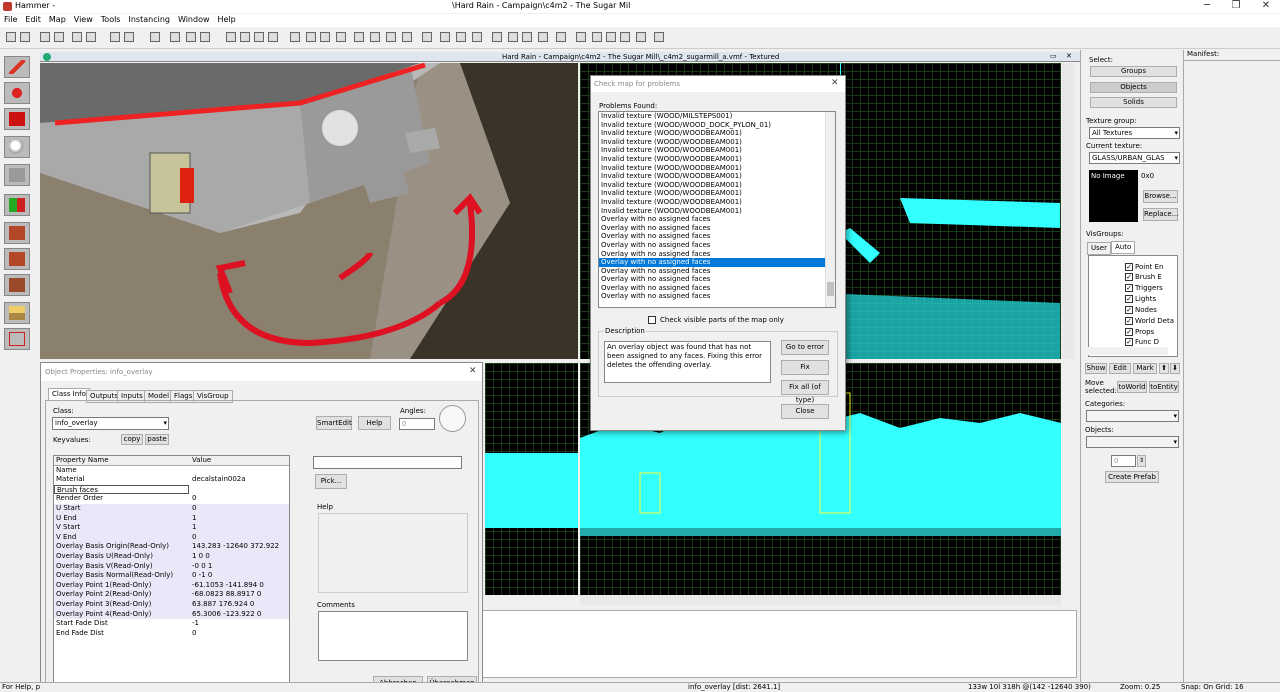  I want to click on decal-tool-icon, so click(17, 259).